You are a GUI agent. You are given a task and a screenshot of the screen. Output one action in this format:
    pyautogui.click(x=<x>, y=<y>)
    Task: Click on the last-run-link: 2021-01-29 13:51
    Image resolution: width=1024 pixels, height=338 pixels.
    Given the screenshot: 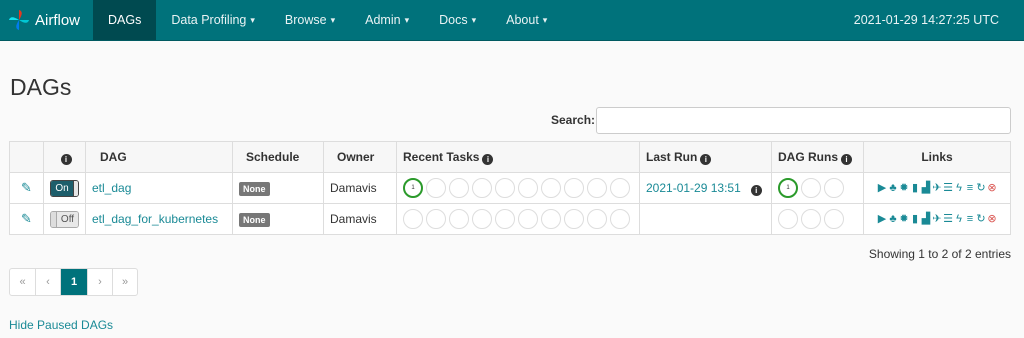 What is the action you would take?
    pyautogui.click(x=693, y=188)
    